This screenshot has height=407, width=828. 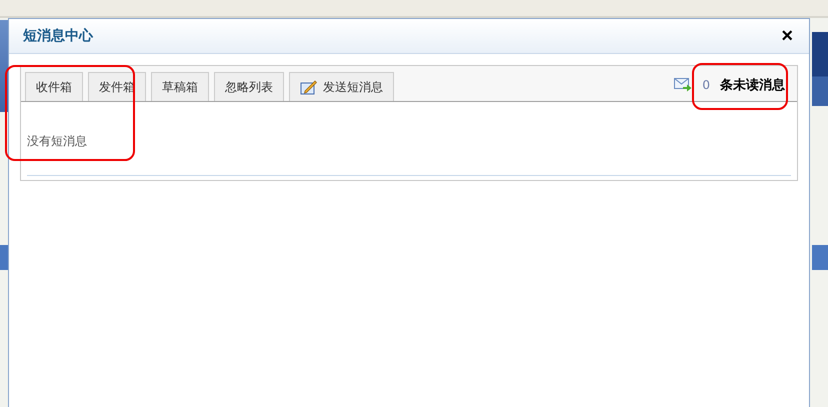 I want to click on tab: 忽略列表, so click(x=249, y=86).